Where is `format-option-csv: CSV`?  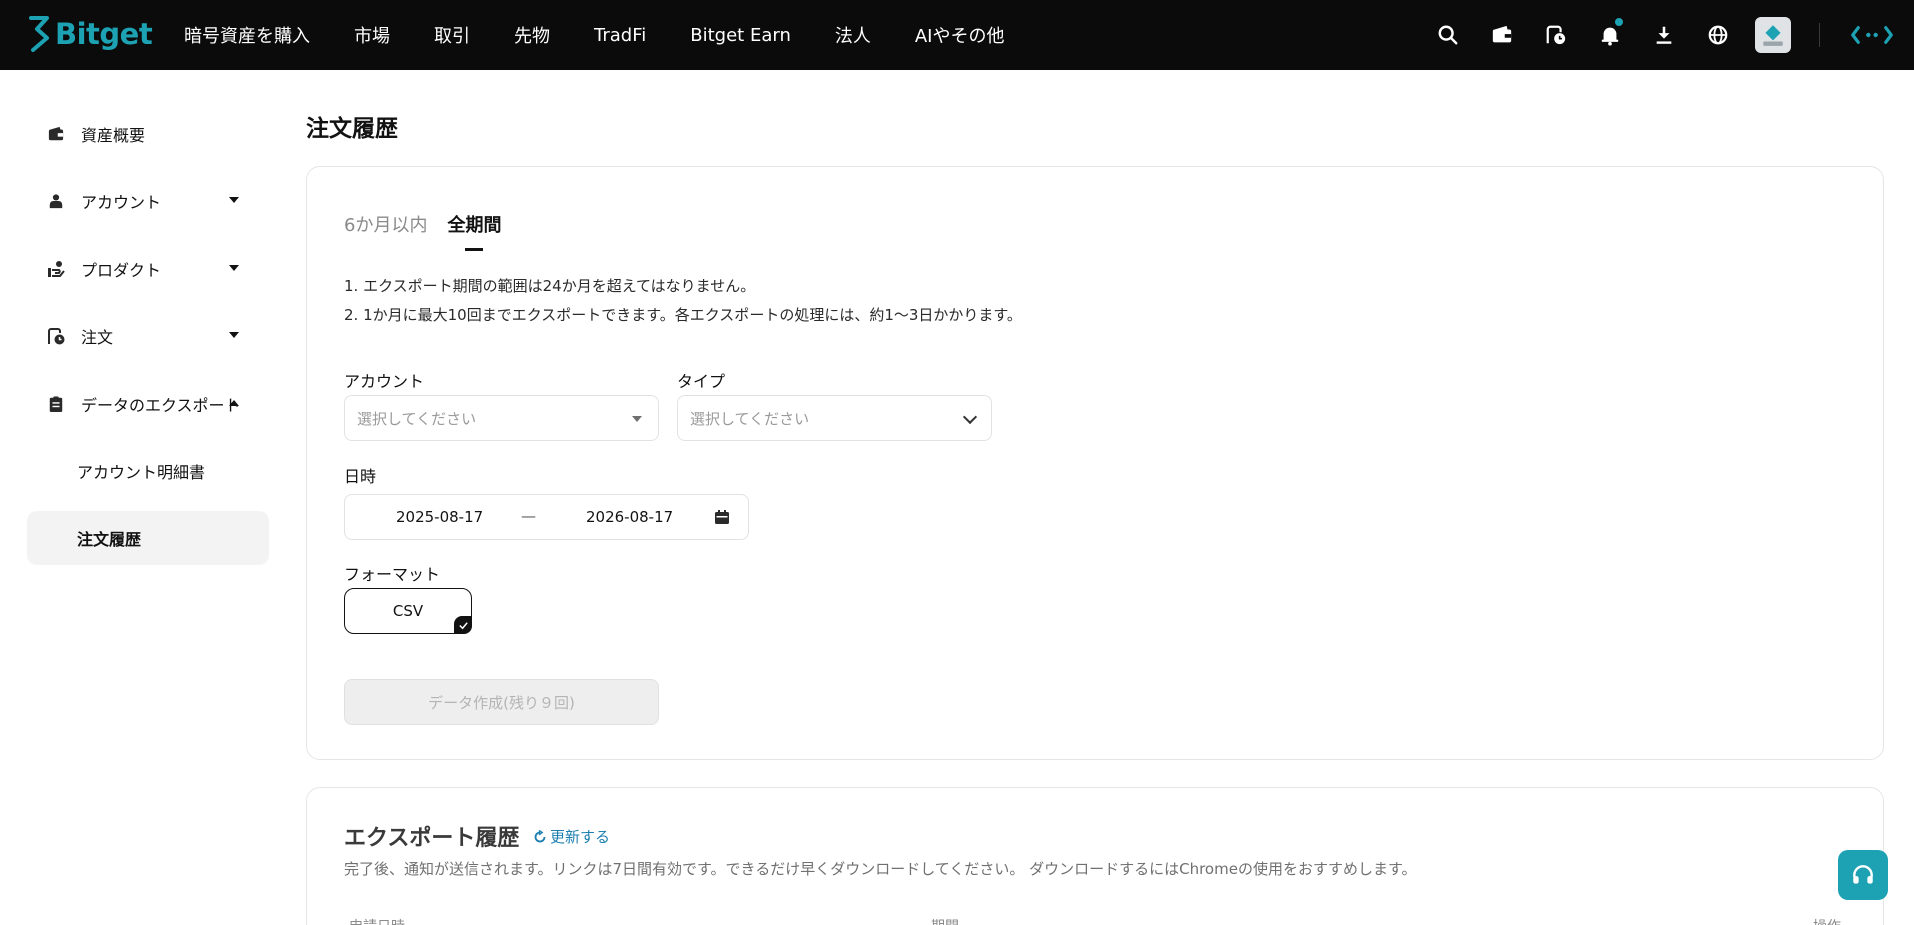 format-option-csv: CSV is located at coordinates (408, 611).